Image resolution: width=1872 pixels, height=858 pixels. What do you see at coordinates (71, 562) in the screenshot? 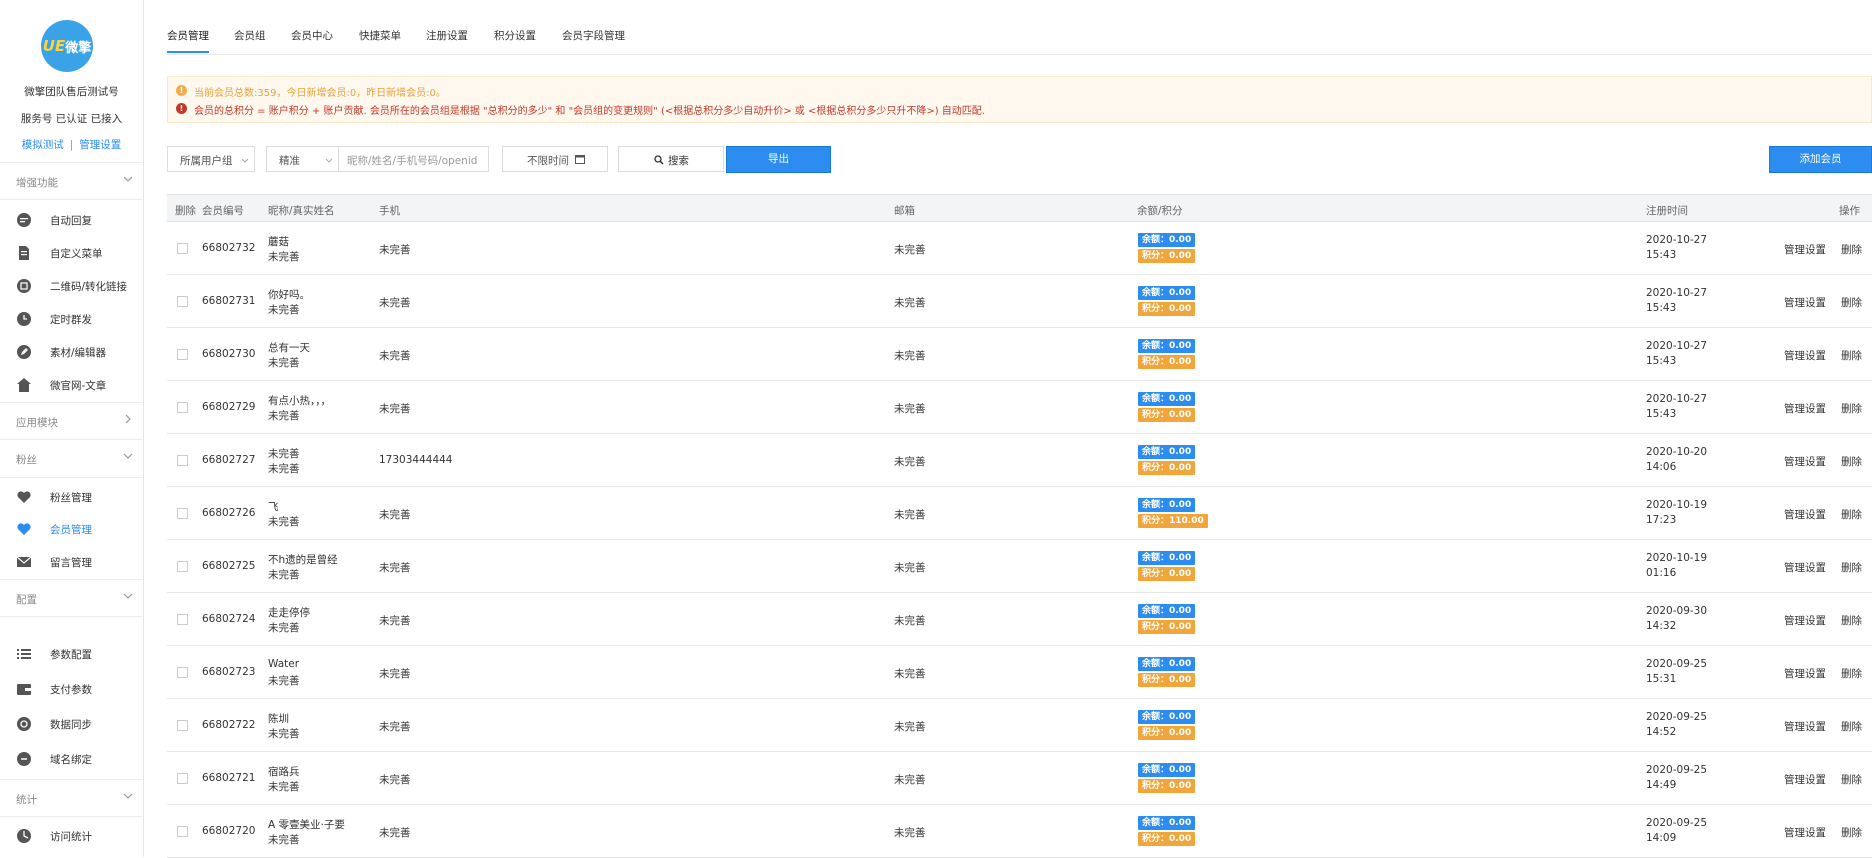
I see `sidebar-item-messages: 留言管理` at bounding box center [71, 562].